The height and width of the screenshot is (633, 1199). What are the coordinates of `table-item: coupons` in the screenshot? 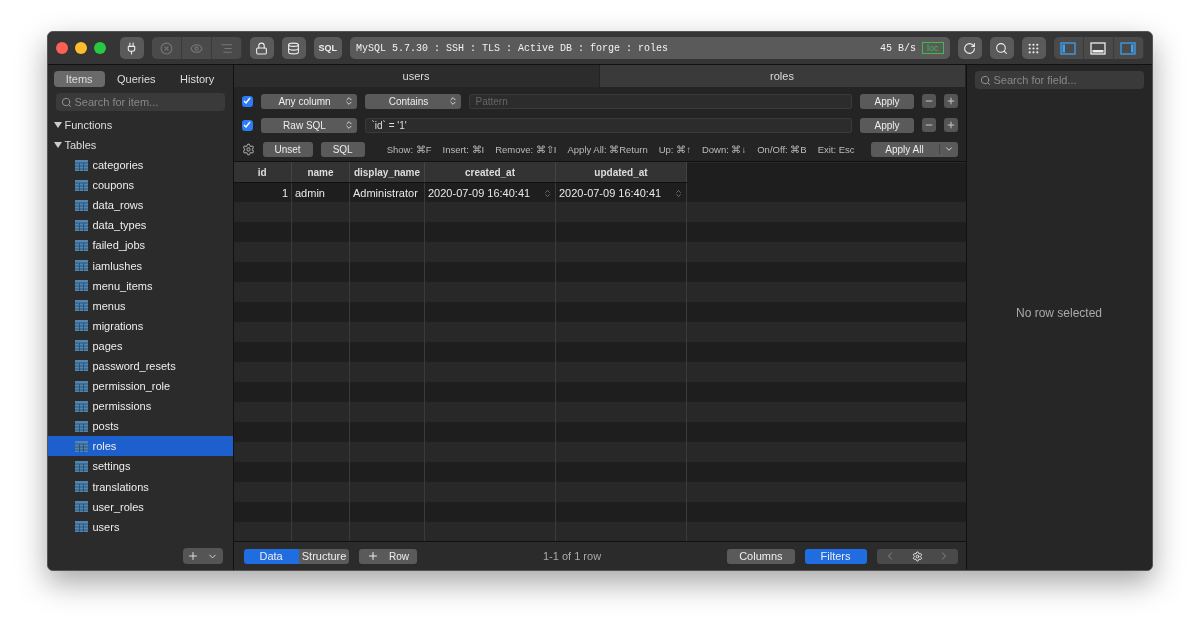 It's located at (140, 185).